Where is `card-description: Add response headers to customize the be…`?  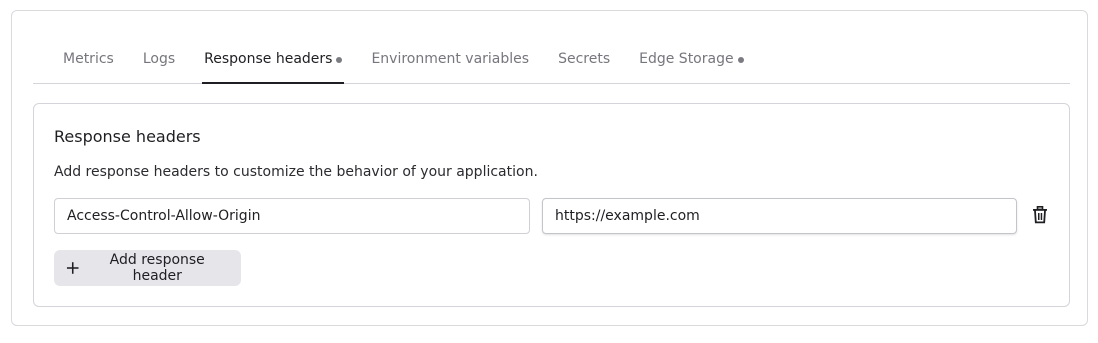
card-description: Add response headers to customize the be… is located at coordinates (296, 172).